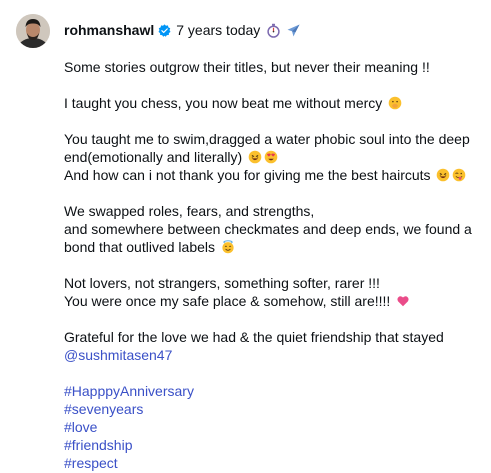  What do you see at coordinates (403, 301) in the screenshot?
I see `pink-heart-icon` at bounding box center [403, 301].